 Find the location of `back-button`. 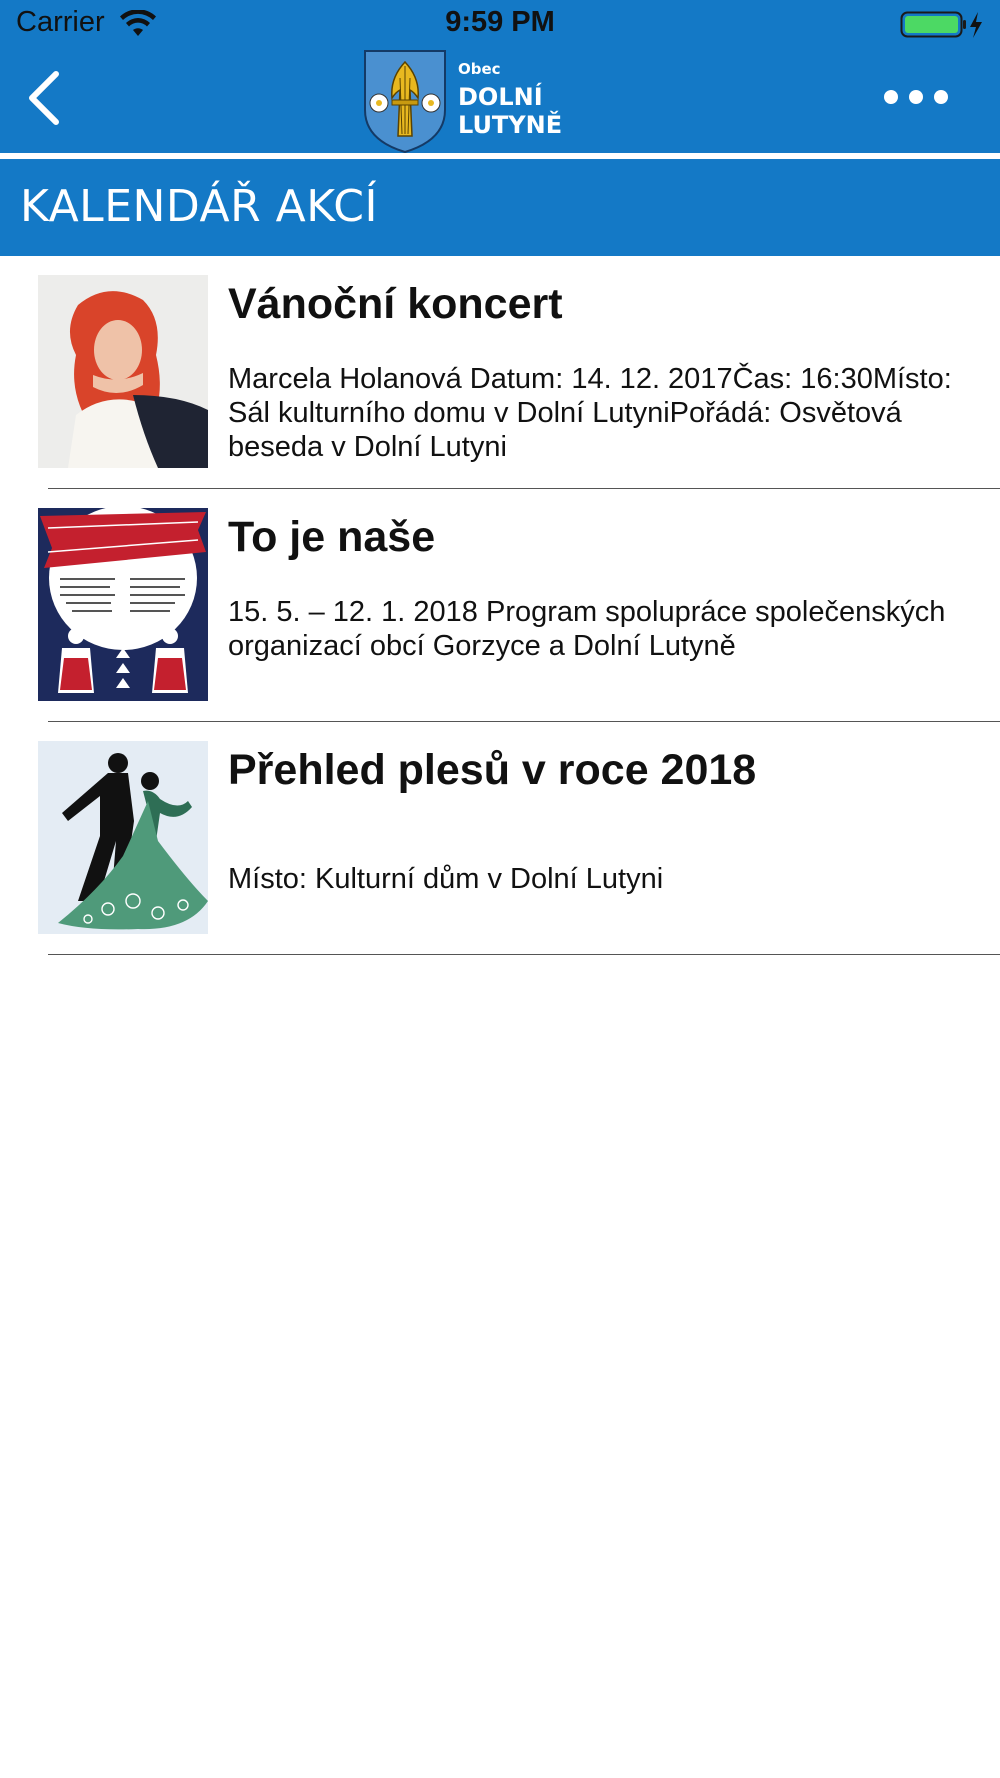

back-button is located at coordinates (45, 98).